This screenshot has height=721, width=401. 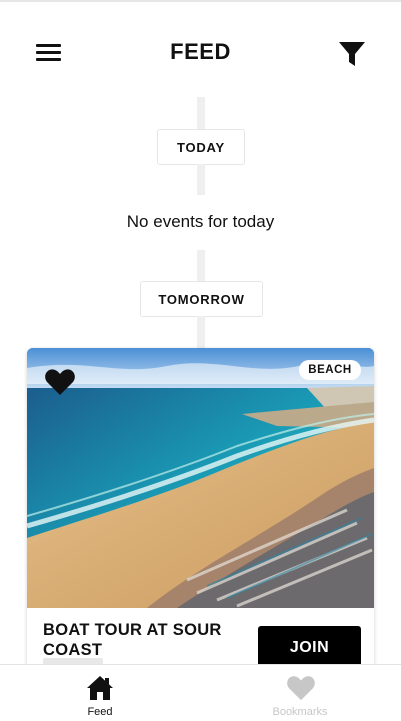 I want to click on empty-state-text: No events for today, so click(x=200, y=221).